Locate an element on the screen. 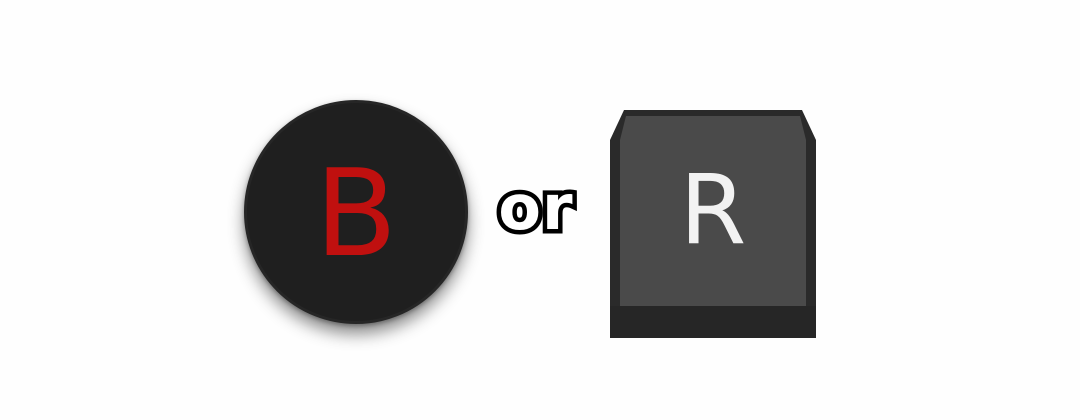  keycap-front is located at coordinates (713, 322).